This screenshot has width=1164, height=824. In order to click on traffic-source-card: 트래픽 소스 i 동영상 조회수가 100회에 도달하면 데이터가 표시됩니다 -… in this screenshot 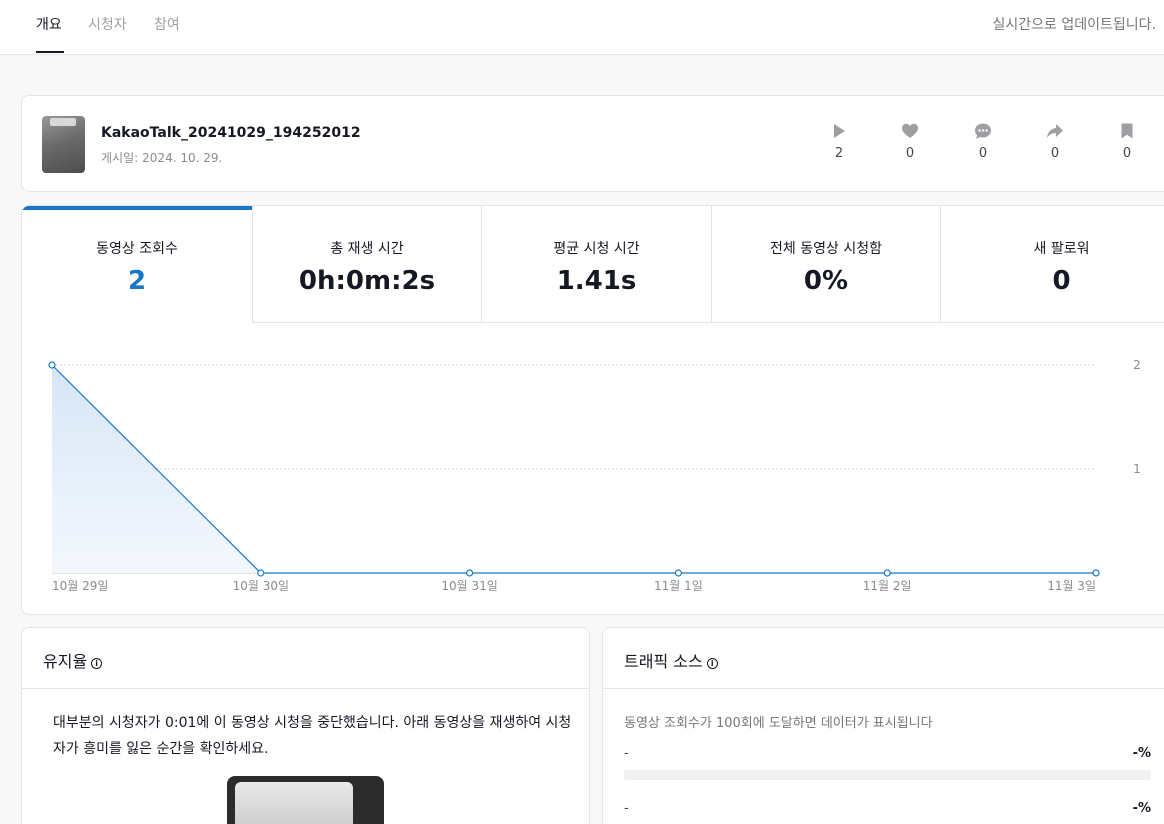, I will do `click(883, 725)`.